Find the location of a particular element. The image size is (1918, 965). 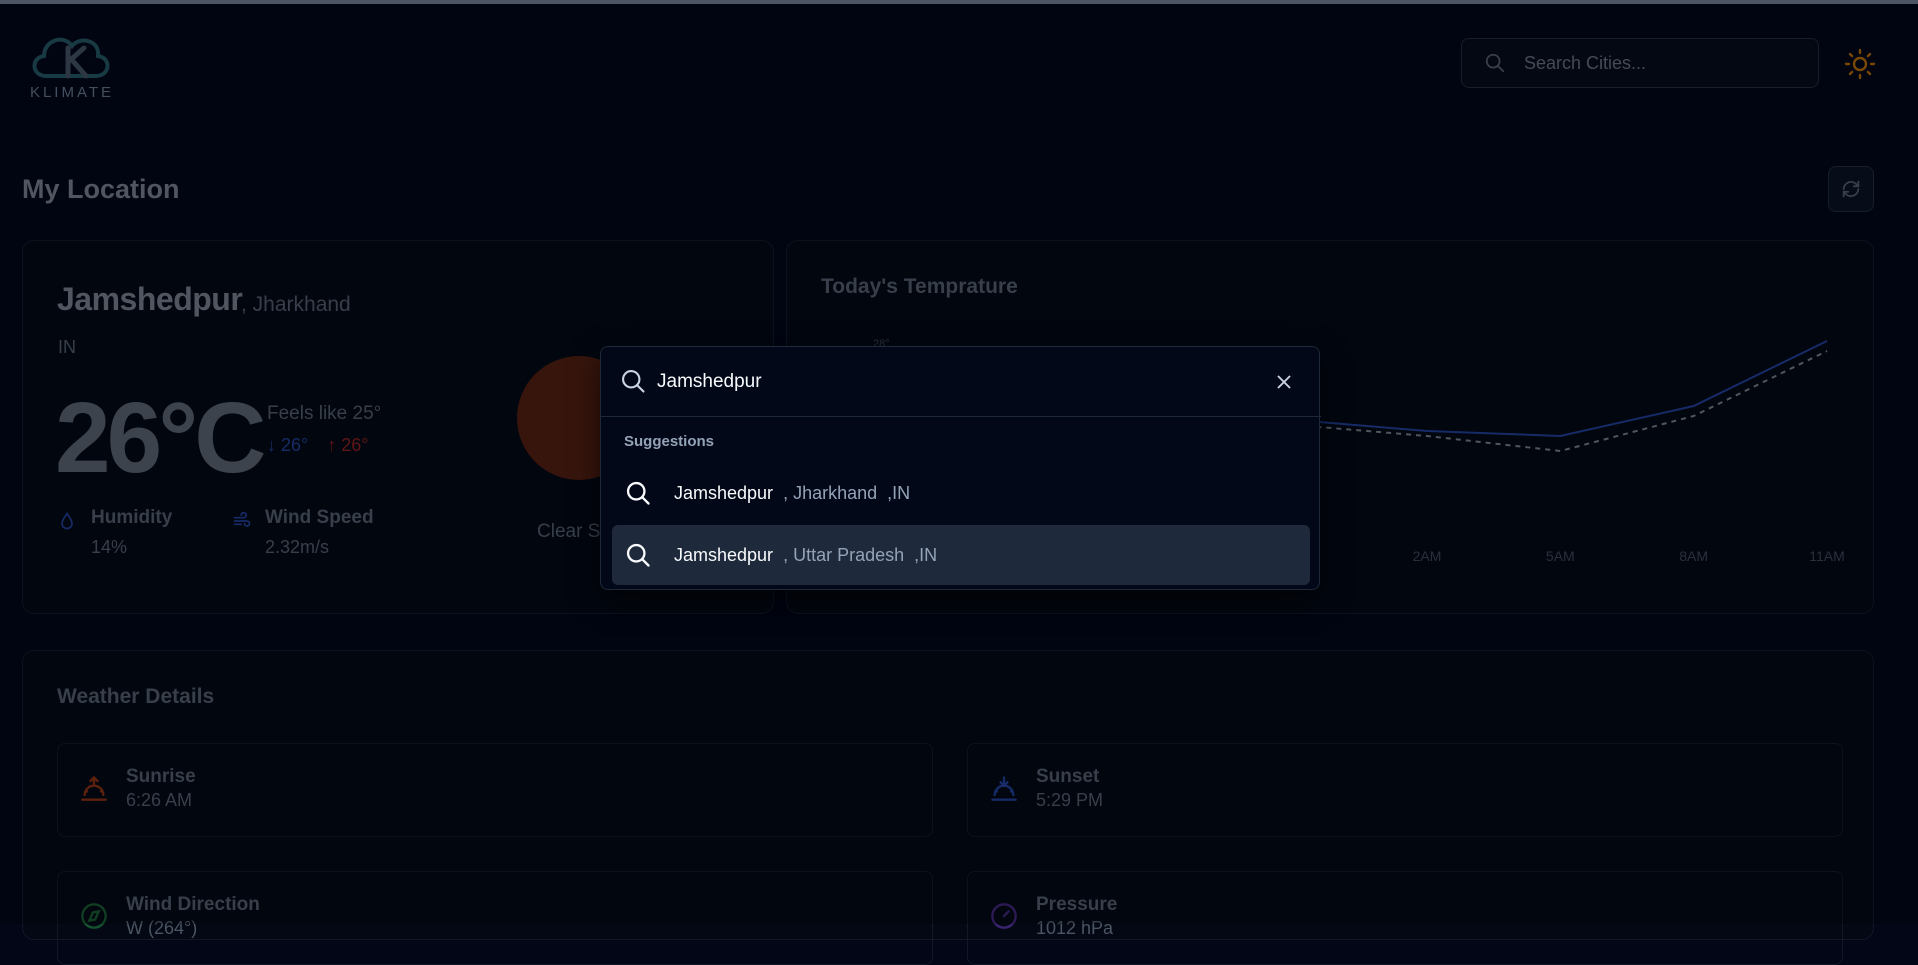

suggestion-region: , Uttar Pradesh ,IN is located at coordinates (860, 554).